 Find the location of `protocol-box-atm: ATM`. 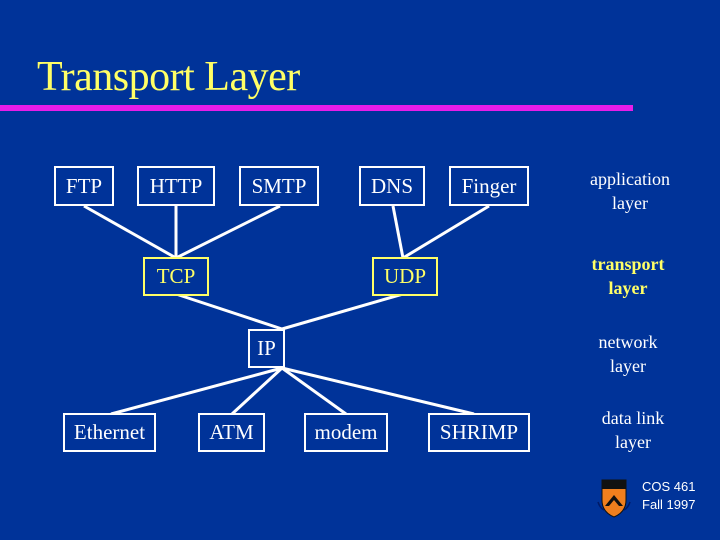

protocol-box-atm: ATM is located at coordinates (231, 432).